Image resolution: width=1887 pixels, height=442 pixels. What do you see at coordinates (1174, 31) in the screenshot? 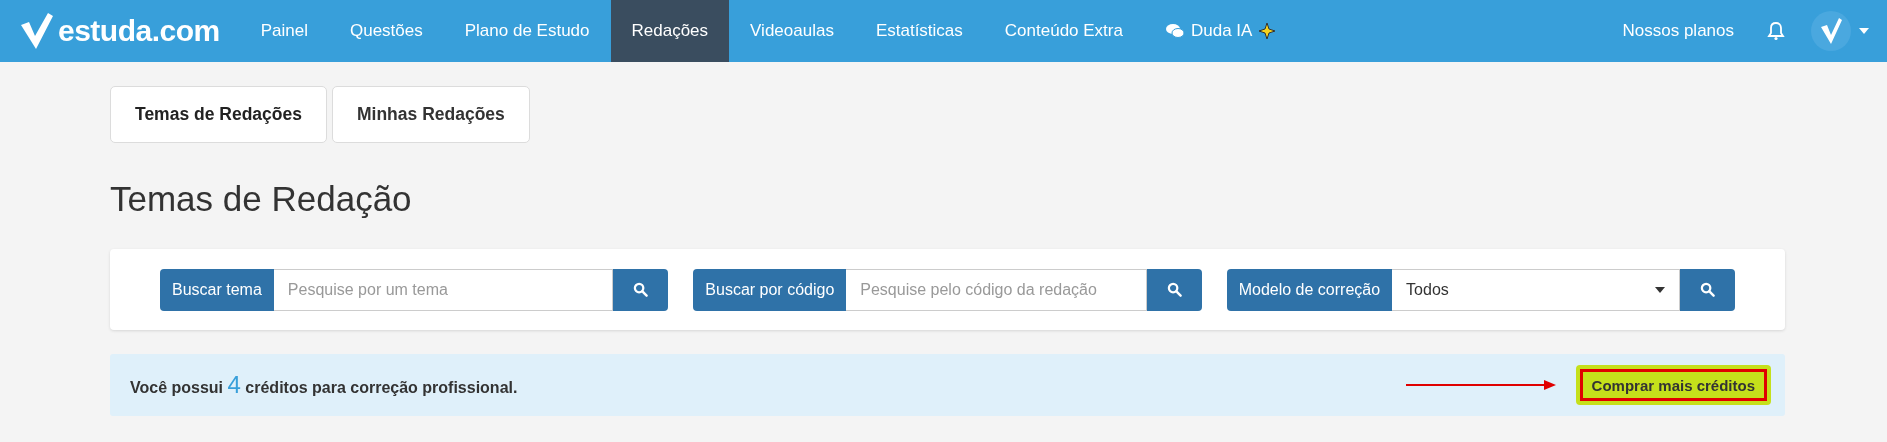
I see `chat-bubbles-icon` at bounding box center [1174, 31].